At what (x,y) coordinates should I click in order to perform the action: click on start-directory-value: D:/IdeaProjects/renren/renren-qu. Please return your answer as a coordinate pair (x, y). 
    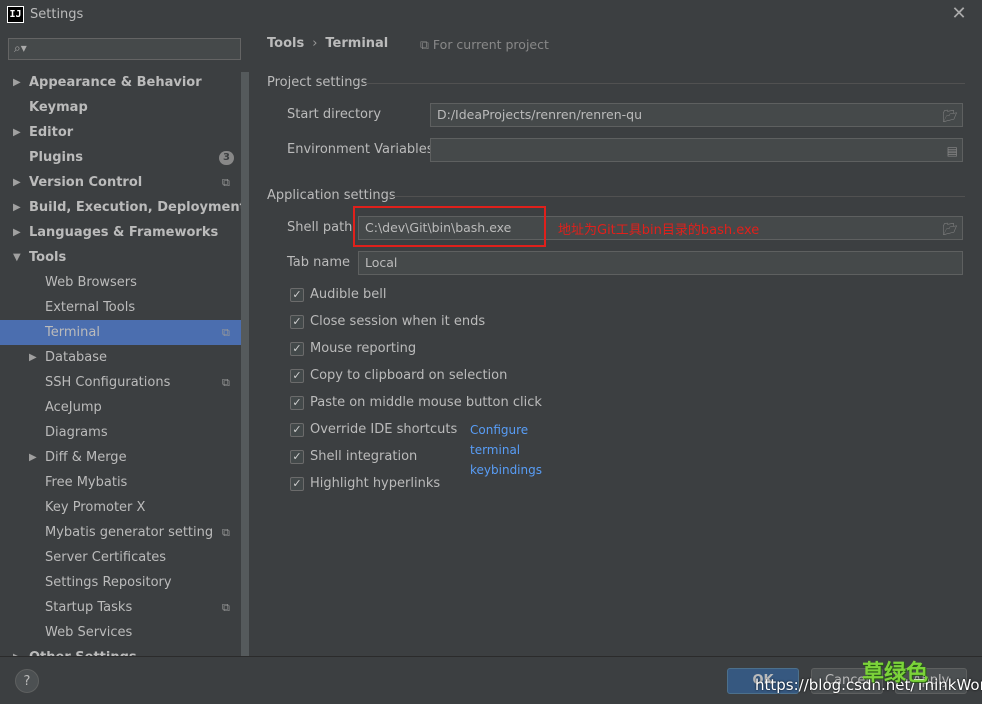
    Looking at the image, I should click on (539, 114).